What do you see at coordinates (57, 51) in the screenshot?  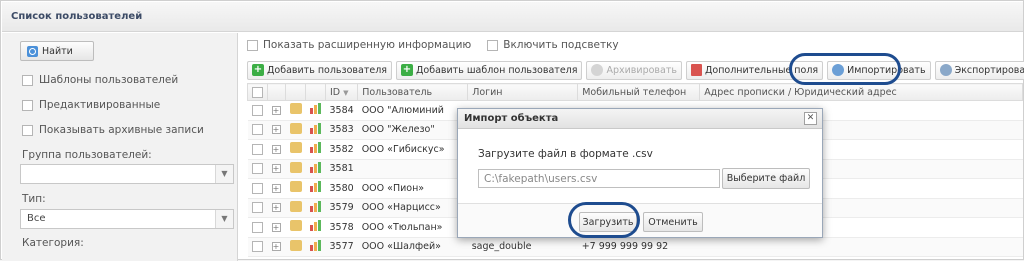 I see `find-button: Найти` at bounding box center [57, 51].